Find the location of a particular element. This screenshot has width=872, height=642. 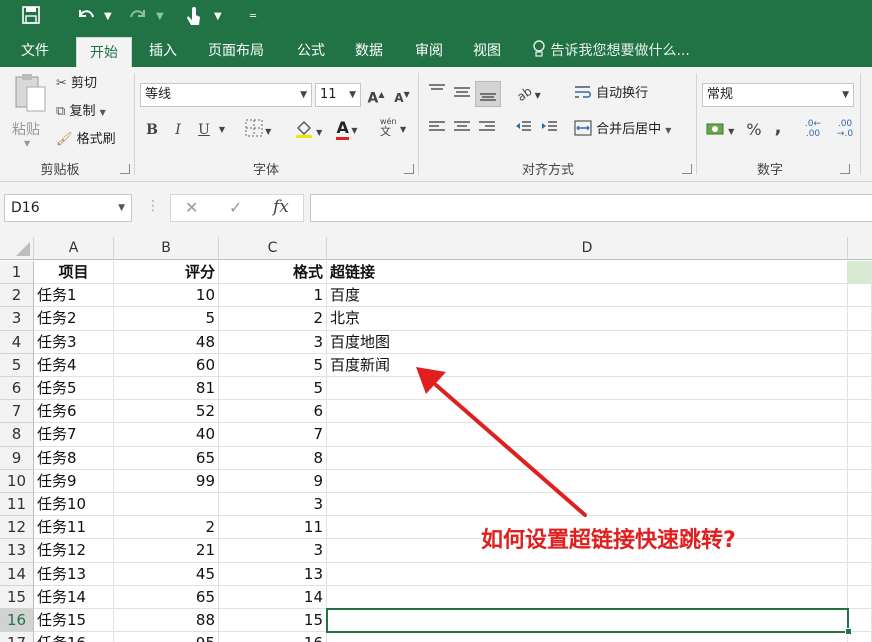

cell-b: 95 is located at coordinates (166, 637).